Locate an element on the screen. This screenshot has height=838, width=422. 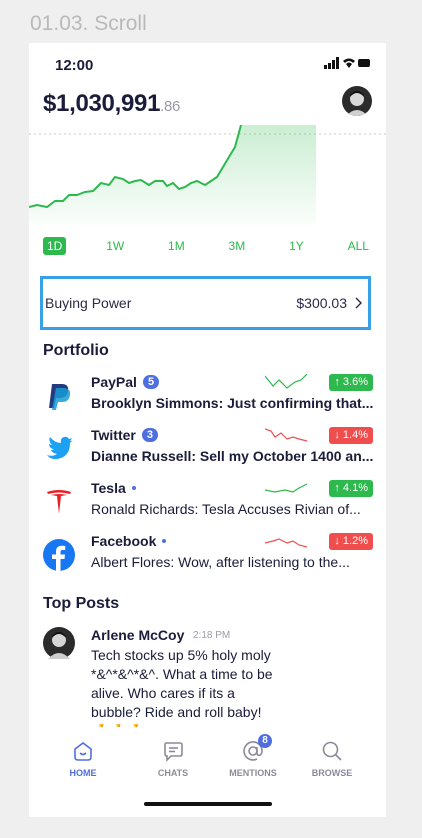
chart-area is located at coordinates (172, 175).